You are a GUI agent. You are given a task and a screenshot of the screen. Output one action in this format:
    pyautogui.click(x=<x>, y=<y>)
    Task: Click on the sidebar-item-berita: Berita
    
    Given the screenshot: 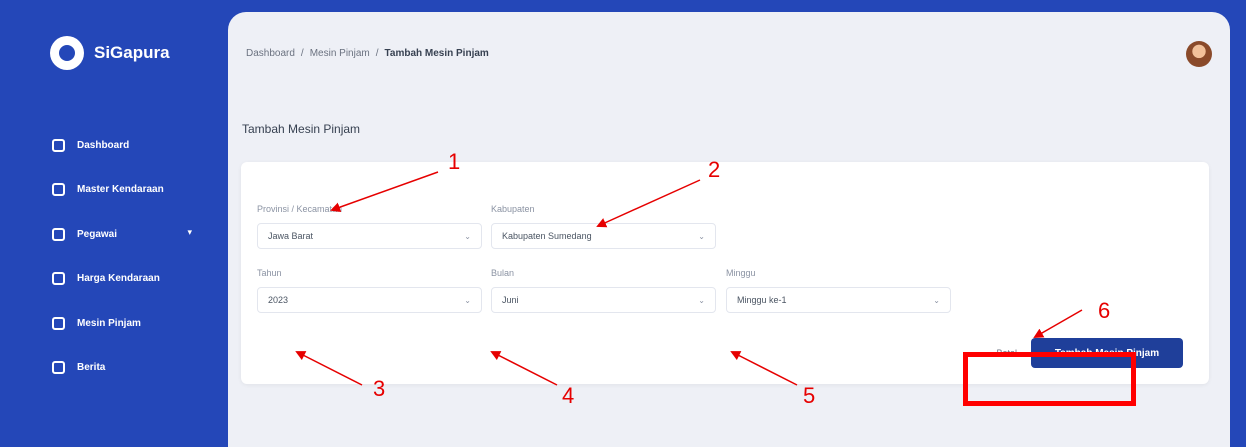 What is the action you would take?
    pyautogui.click(x=127, y=368)
    